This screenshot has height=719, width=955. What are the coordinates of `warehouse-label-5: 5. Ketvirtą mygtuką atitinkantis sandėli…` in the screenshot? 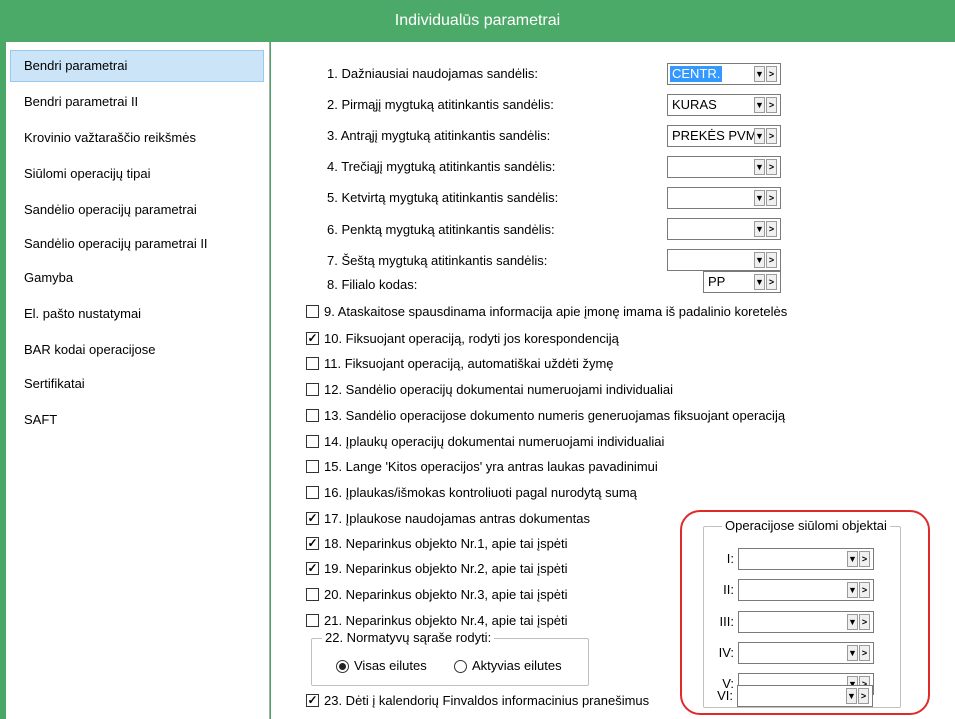 It's located at (443, 197).